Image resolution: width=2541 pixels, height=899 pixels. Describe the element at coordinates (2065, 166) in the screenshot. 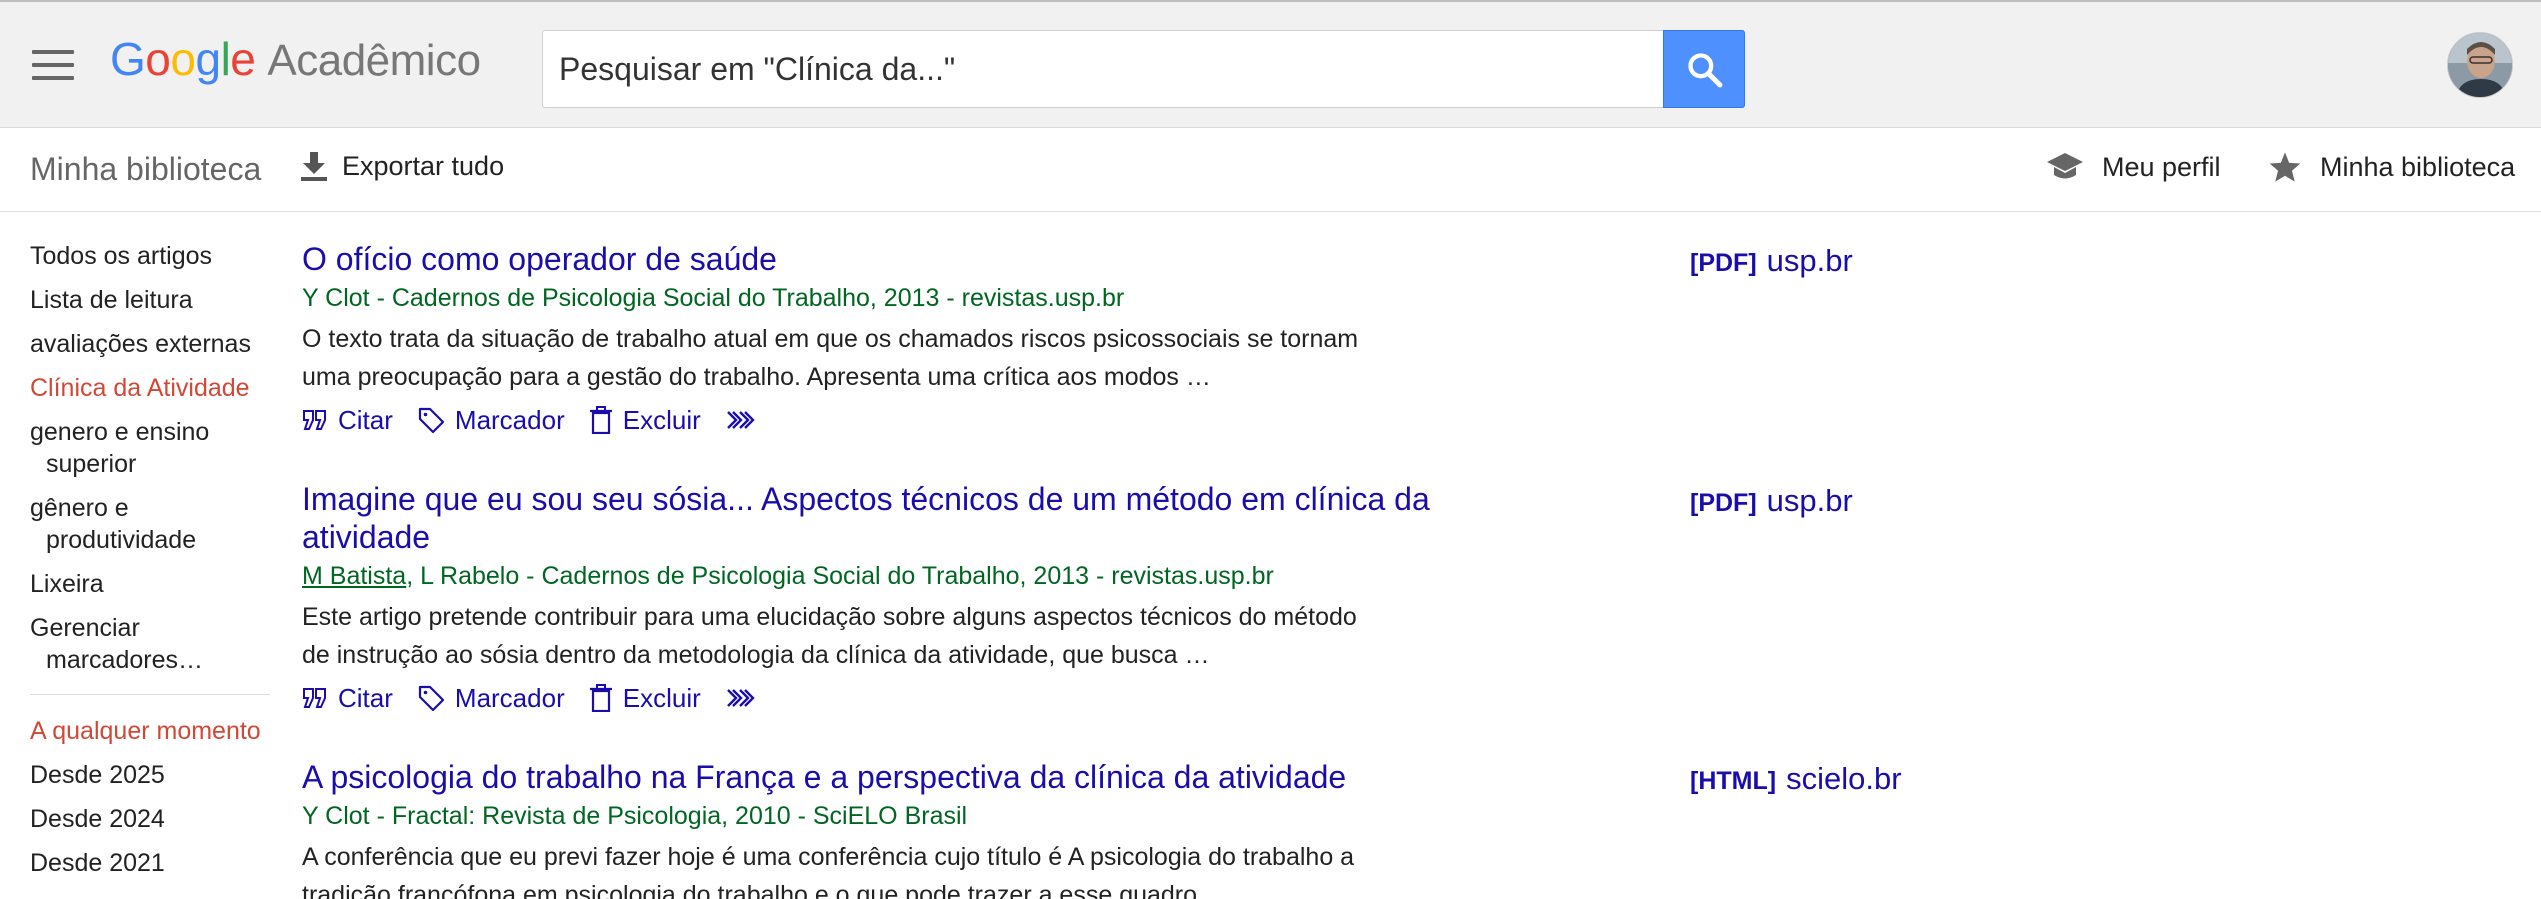

I see `graduation-cap-icon` at that location.